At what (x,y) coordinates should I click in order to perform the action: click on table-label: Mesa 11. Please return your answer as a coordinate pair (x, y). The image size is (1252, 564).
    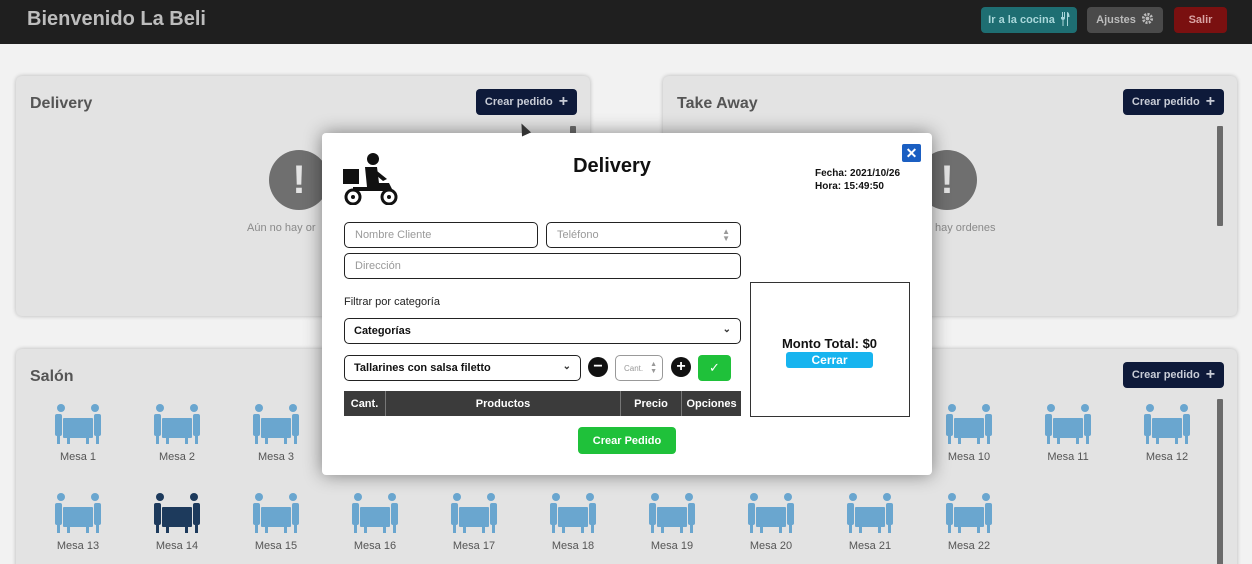
    Looking at the image, I should click on (1068, 457).